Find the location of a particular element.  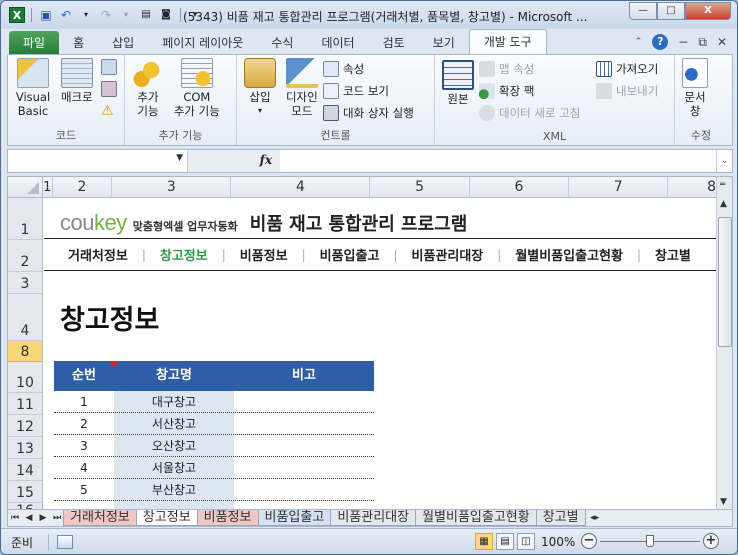

properties-button: 속성 is located at coordinates (368, 69).